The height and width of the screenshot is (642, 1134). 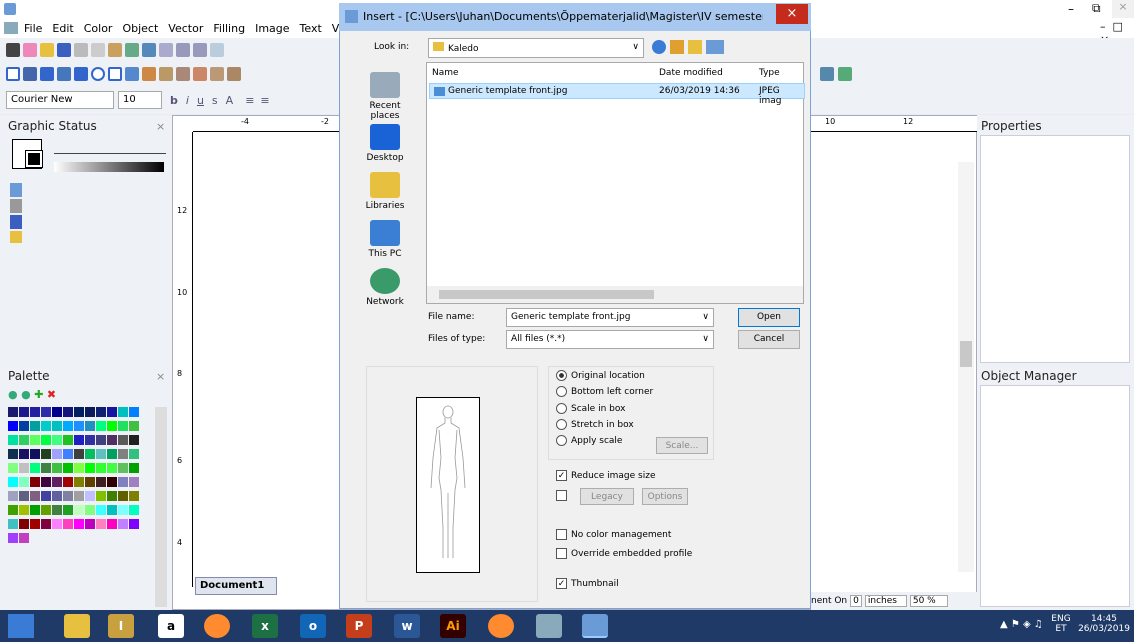 What do you see at coordinates (665, 496) in the screenshot?
I see `options-button: Options` at bounding box center [665, 496].